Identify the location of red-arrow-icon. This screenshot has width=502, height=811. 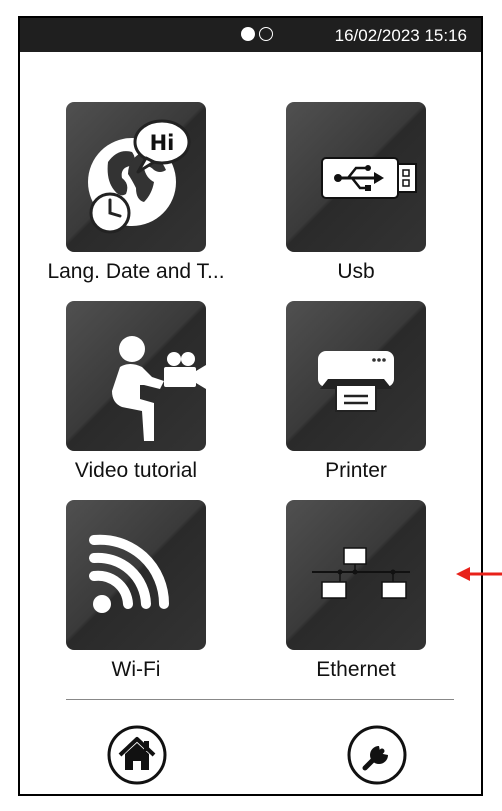
(479, 574).